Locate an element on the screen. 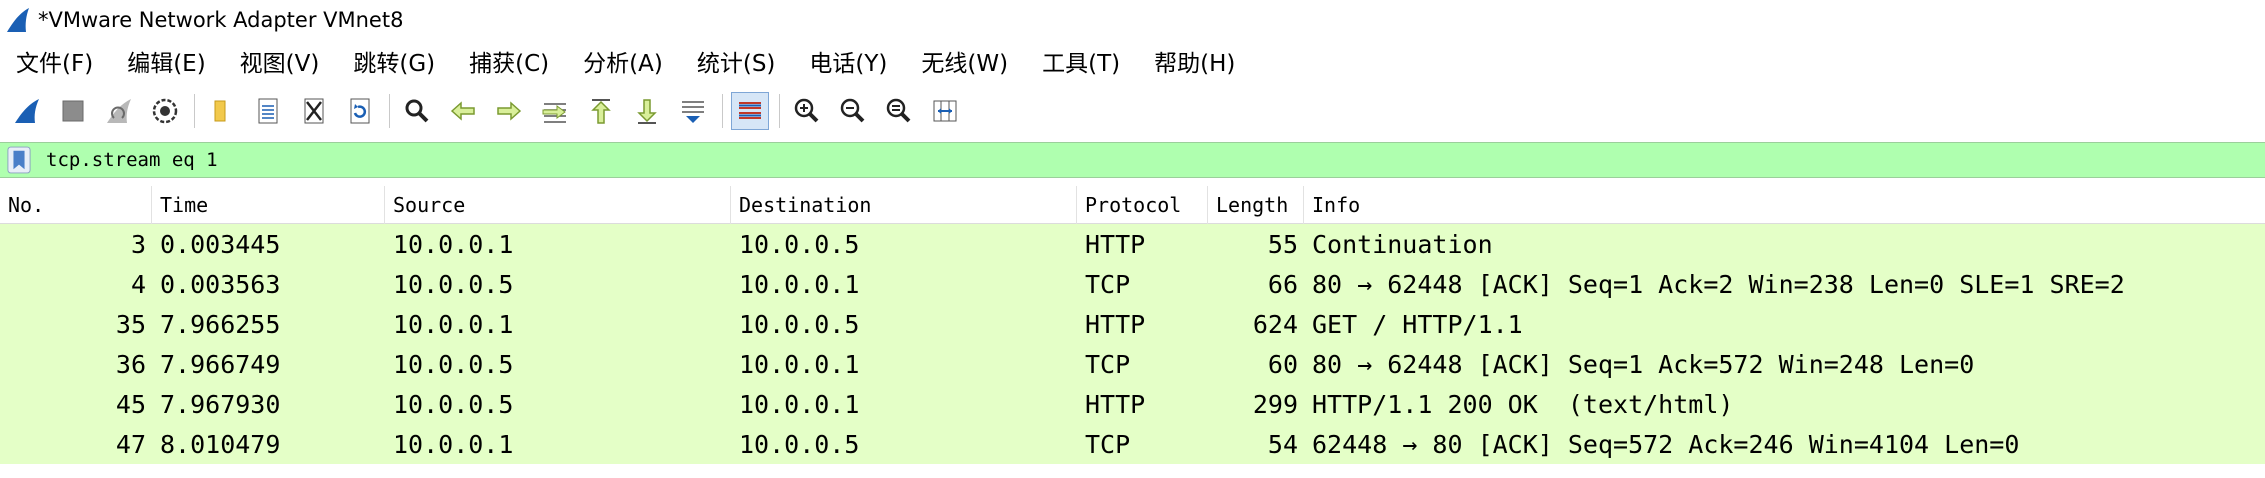 Image resolution: width=2265 pixels, height=478 pixels. display-filter-bar is located at coordinates (1132, 160).